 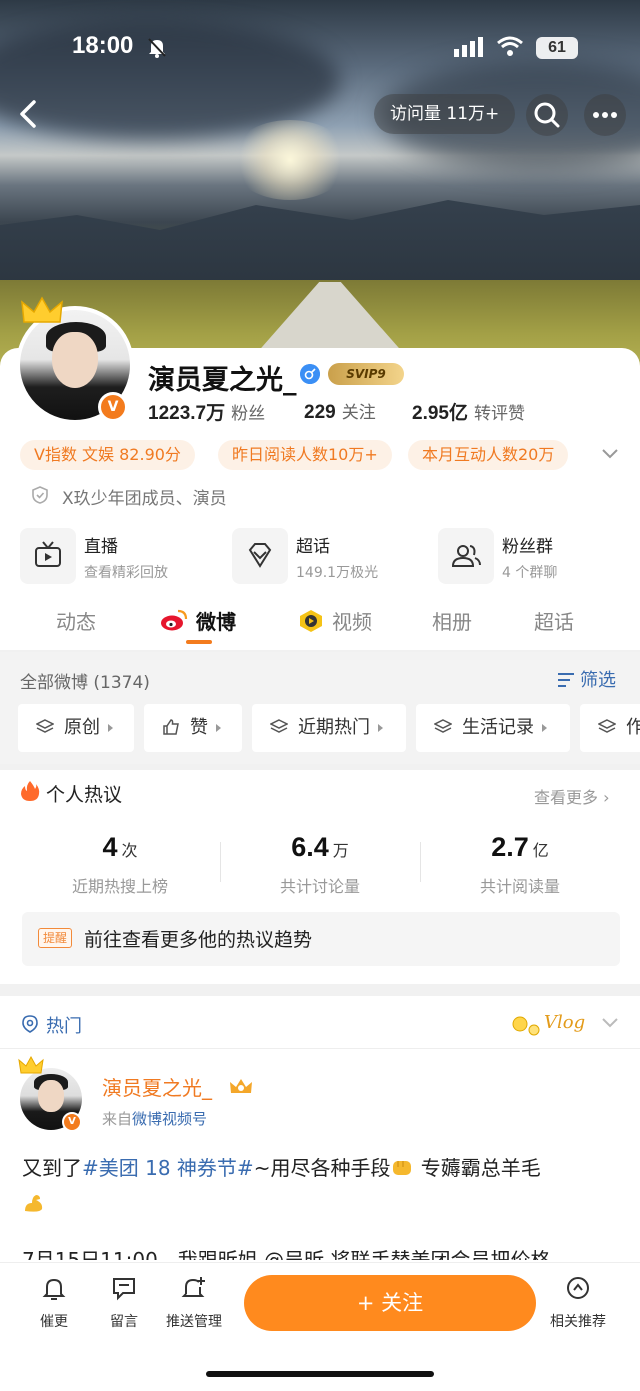 What do you see at coordinates (445, 114) in the screenshot?
I see `visit-count-pill: 访问量 11万+` at bounding box center [445, 114].